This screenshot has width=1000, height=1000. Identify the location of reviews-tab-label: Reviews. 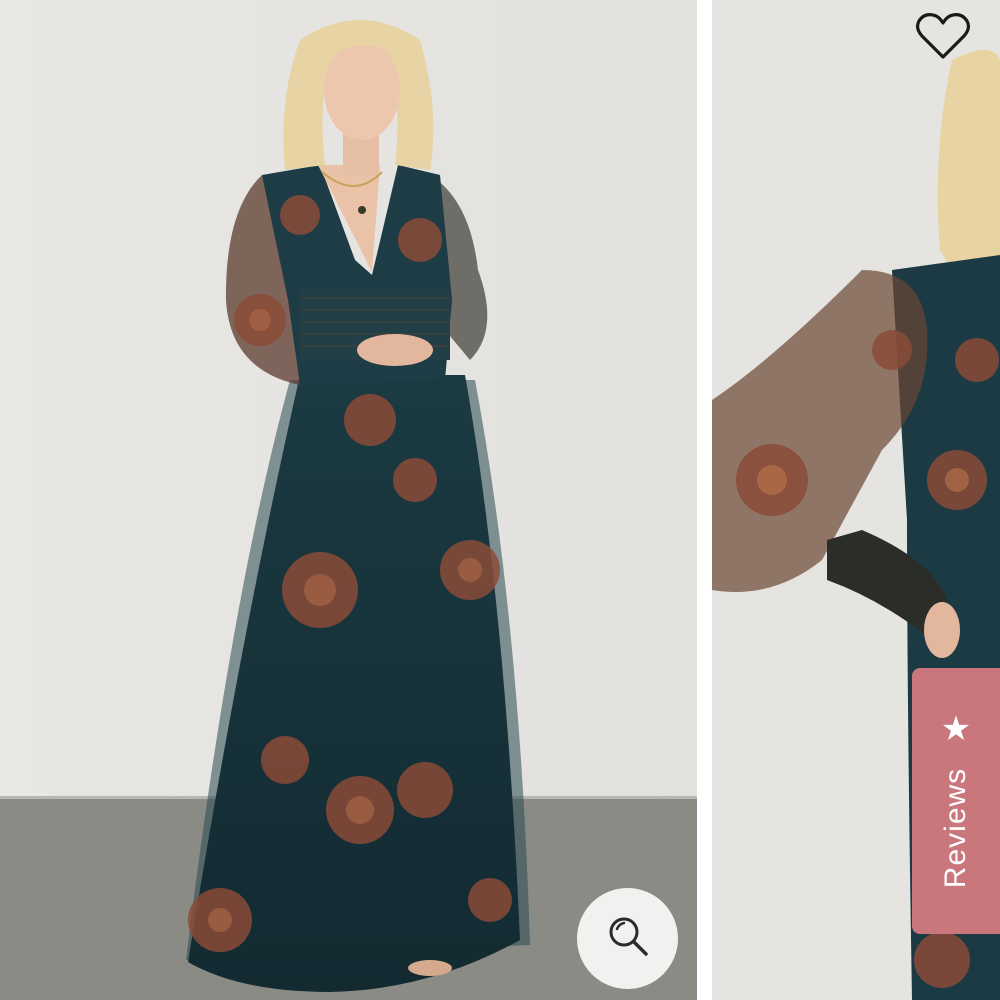
(955, 828).